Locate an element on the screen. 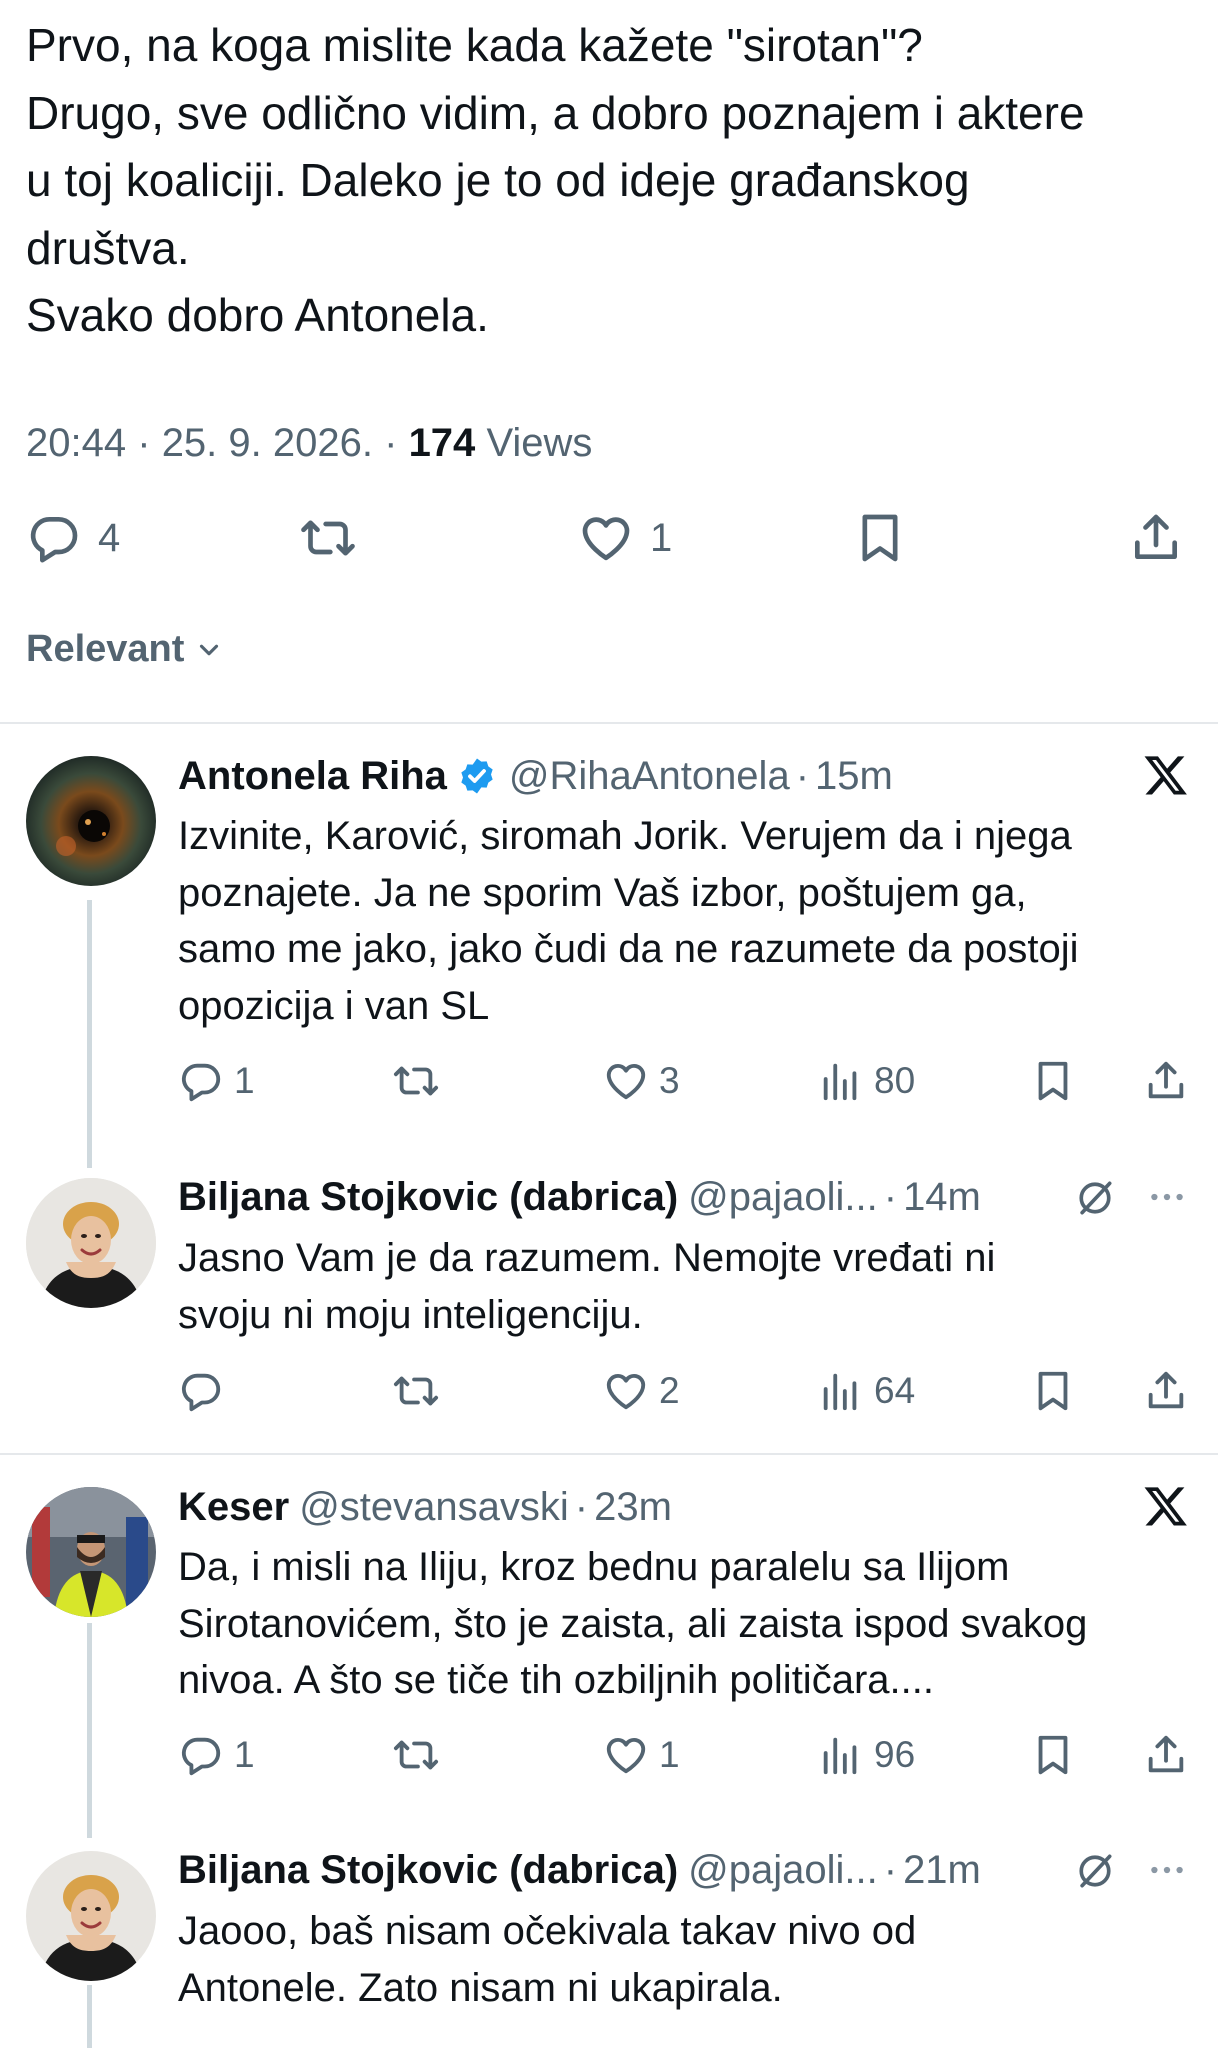 The height and width of the screenshot is (2048, 1218). reply-line: svoju ni moju inteligenciju. is located at coordinates (410, 1314).